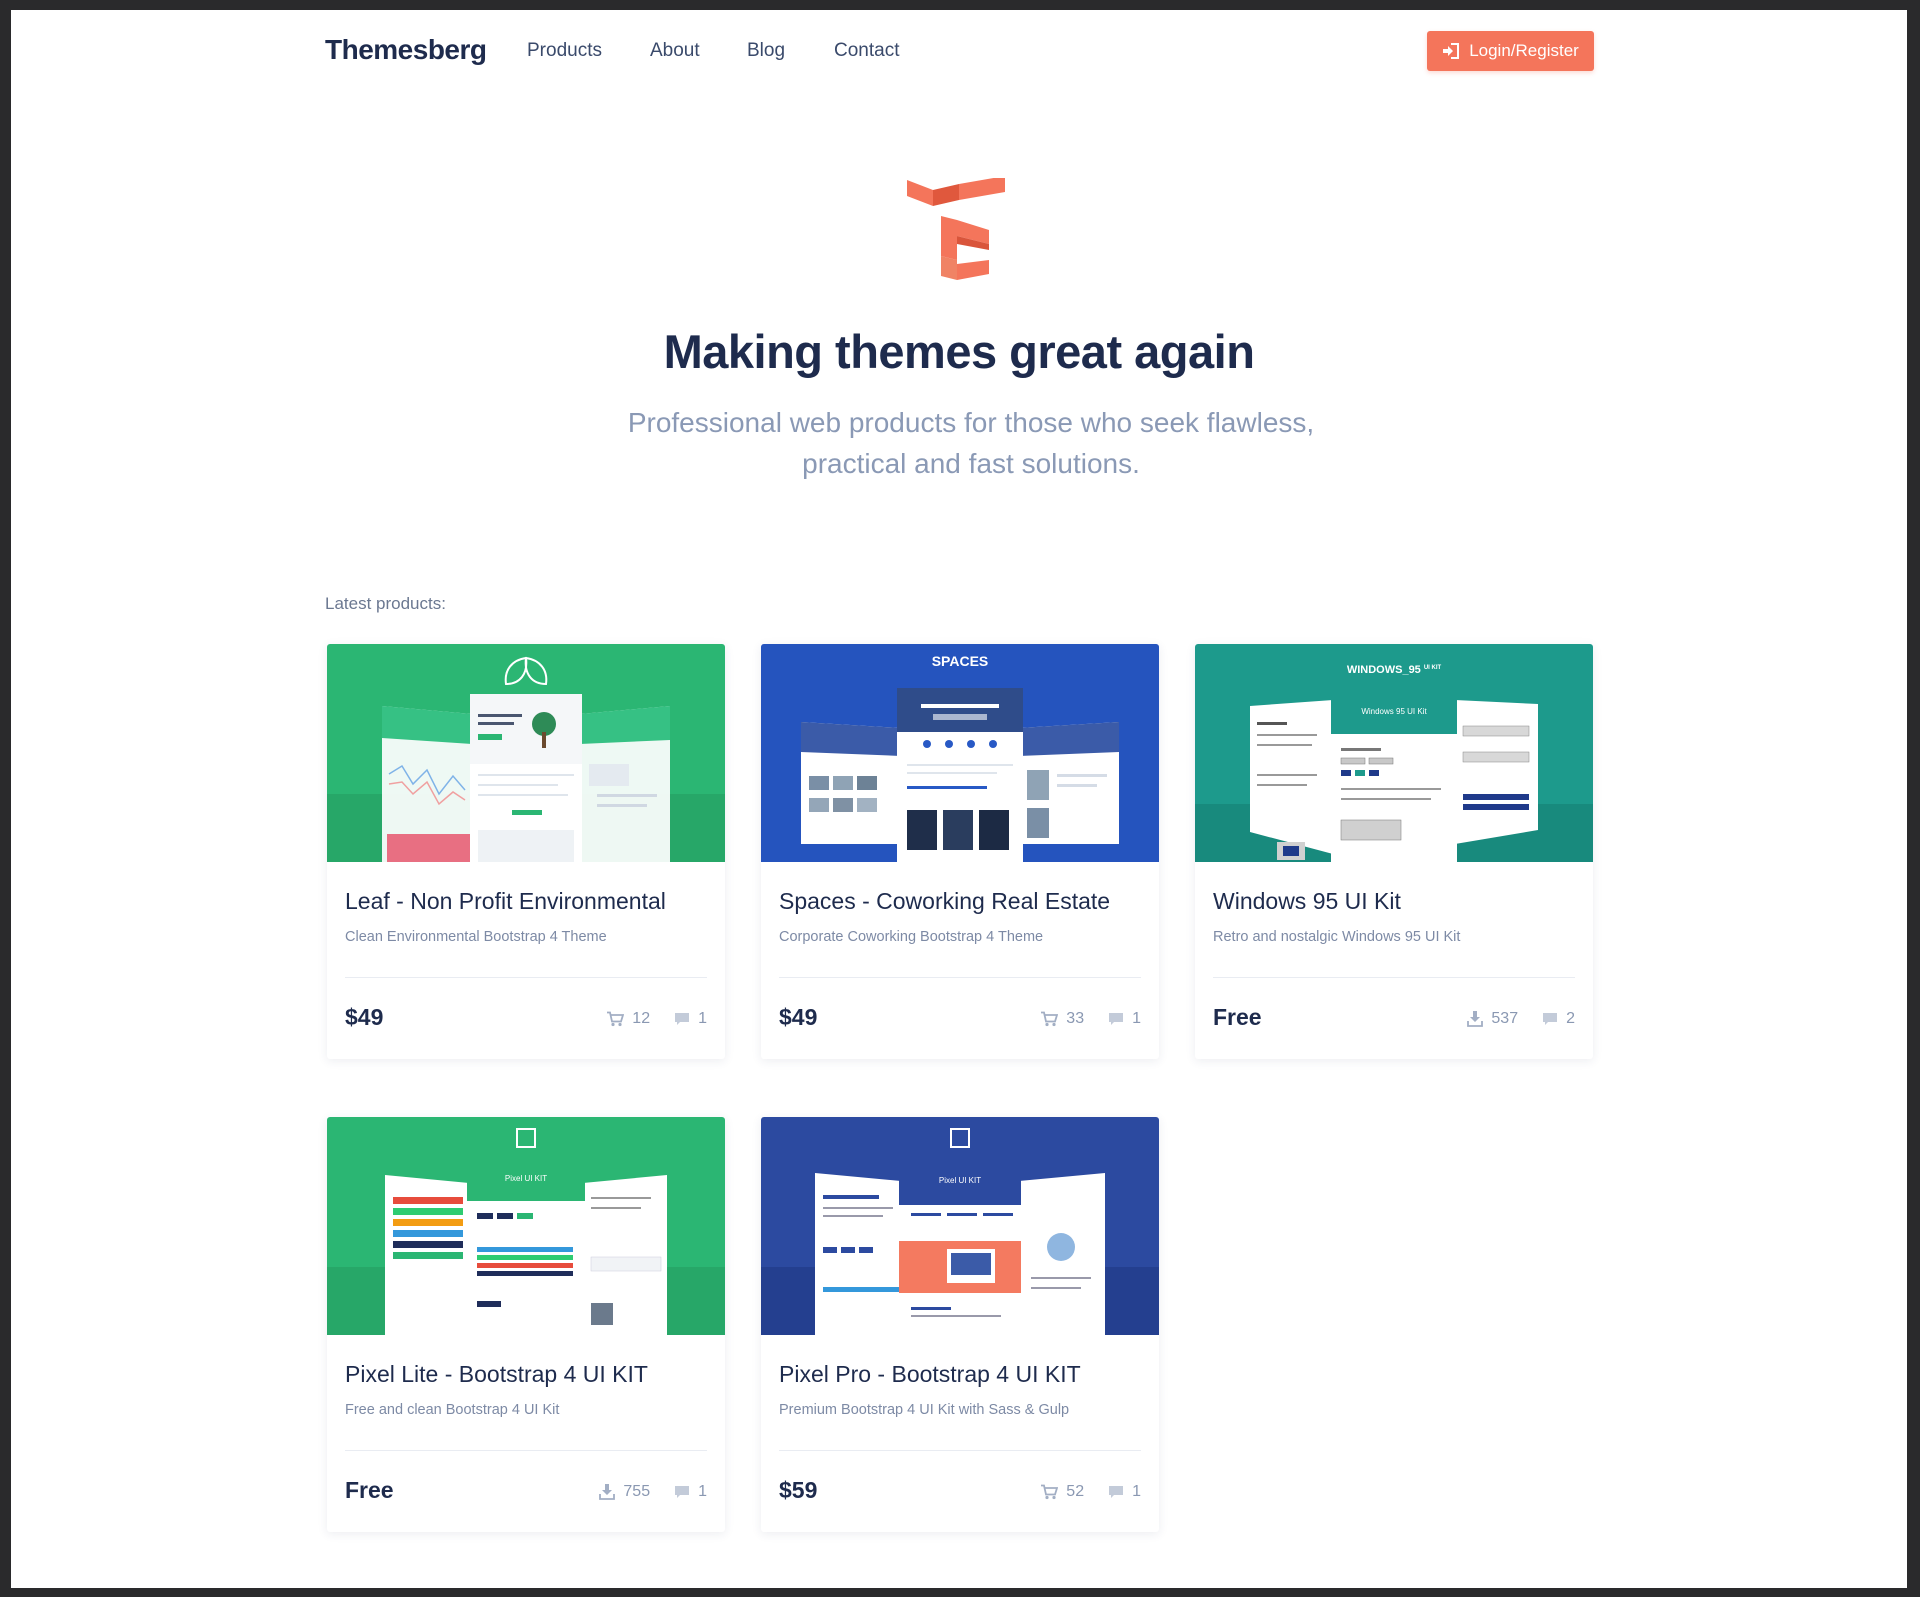 The width and height of the screenshot is (1920, 1597). I want to click on sales-stat: 33, so click(1062, 1019).